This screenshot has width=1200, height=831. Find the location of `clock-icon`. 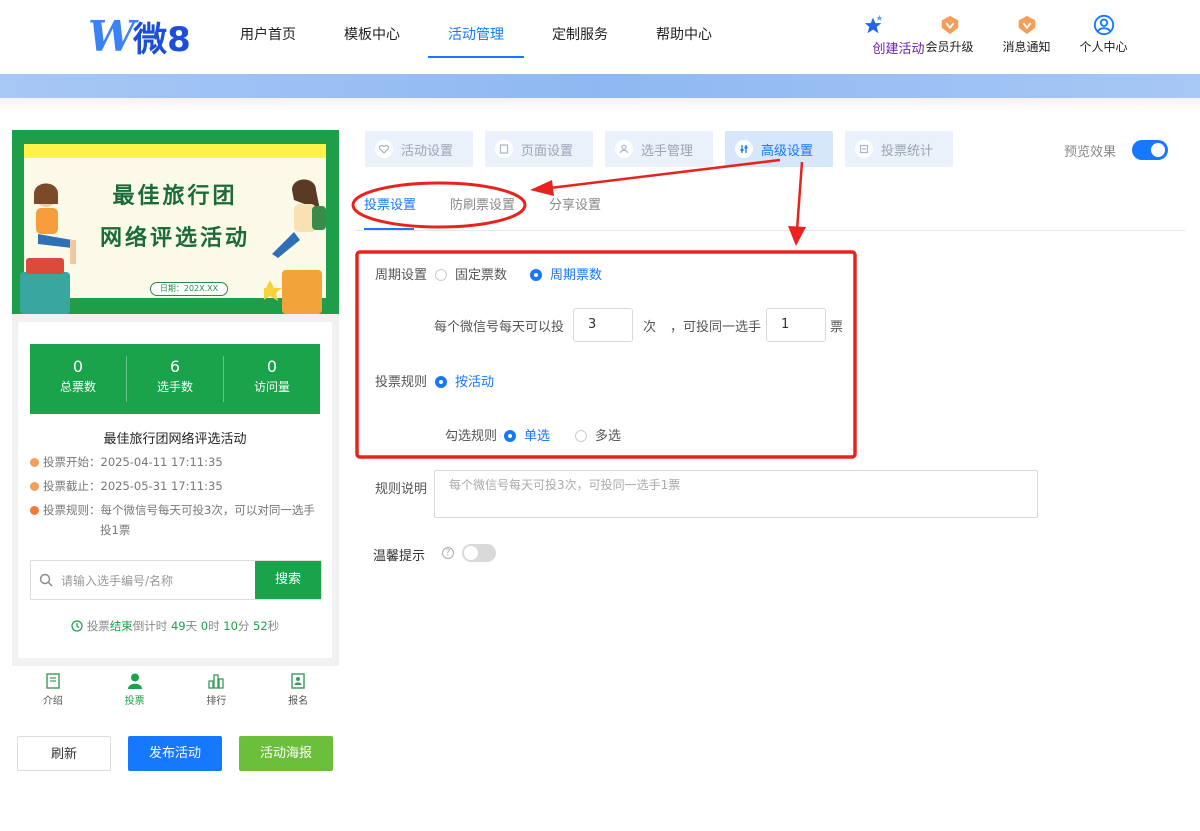

clock-icon is located at coordinates (77, 626).